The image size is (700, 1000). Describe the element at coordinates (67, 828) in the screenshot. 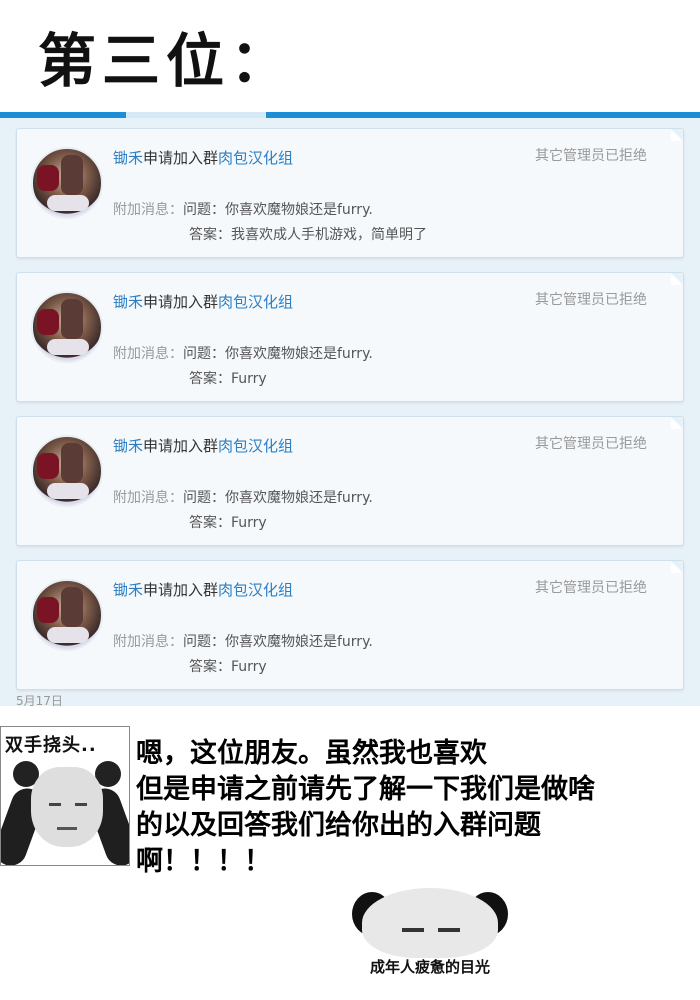

I see `panda-mouth` at that location.